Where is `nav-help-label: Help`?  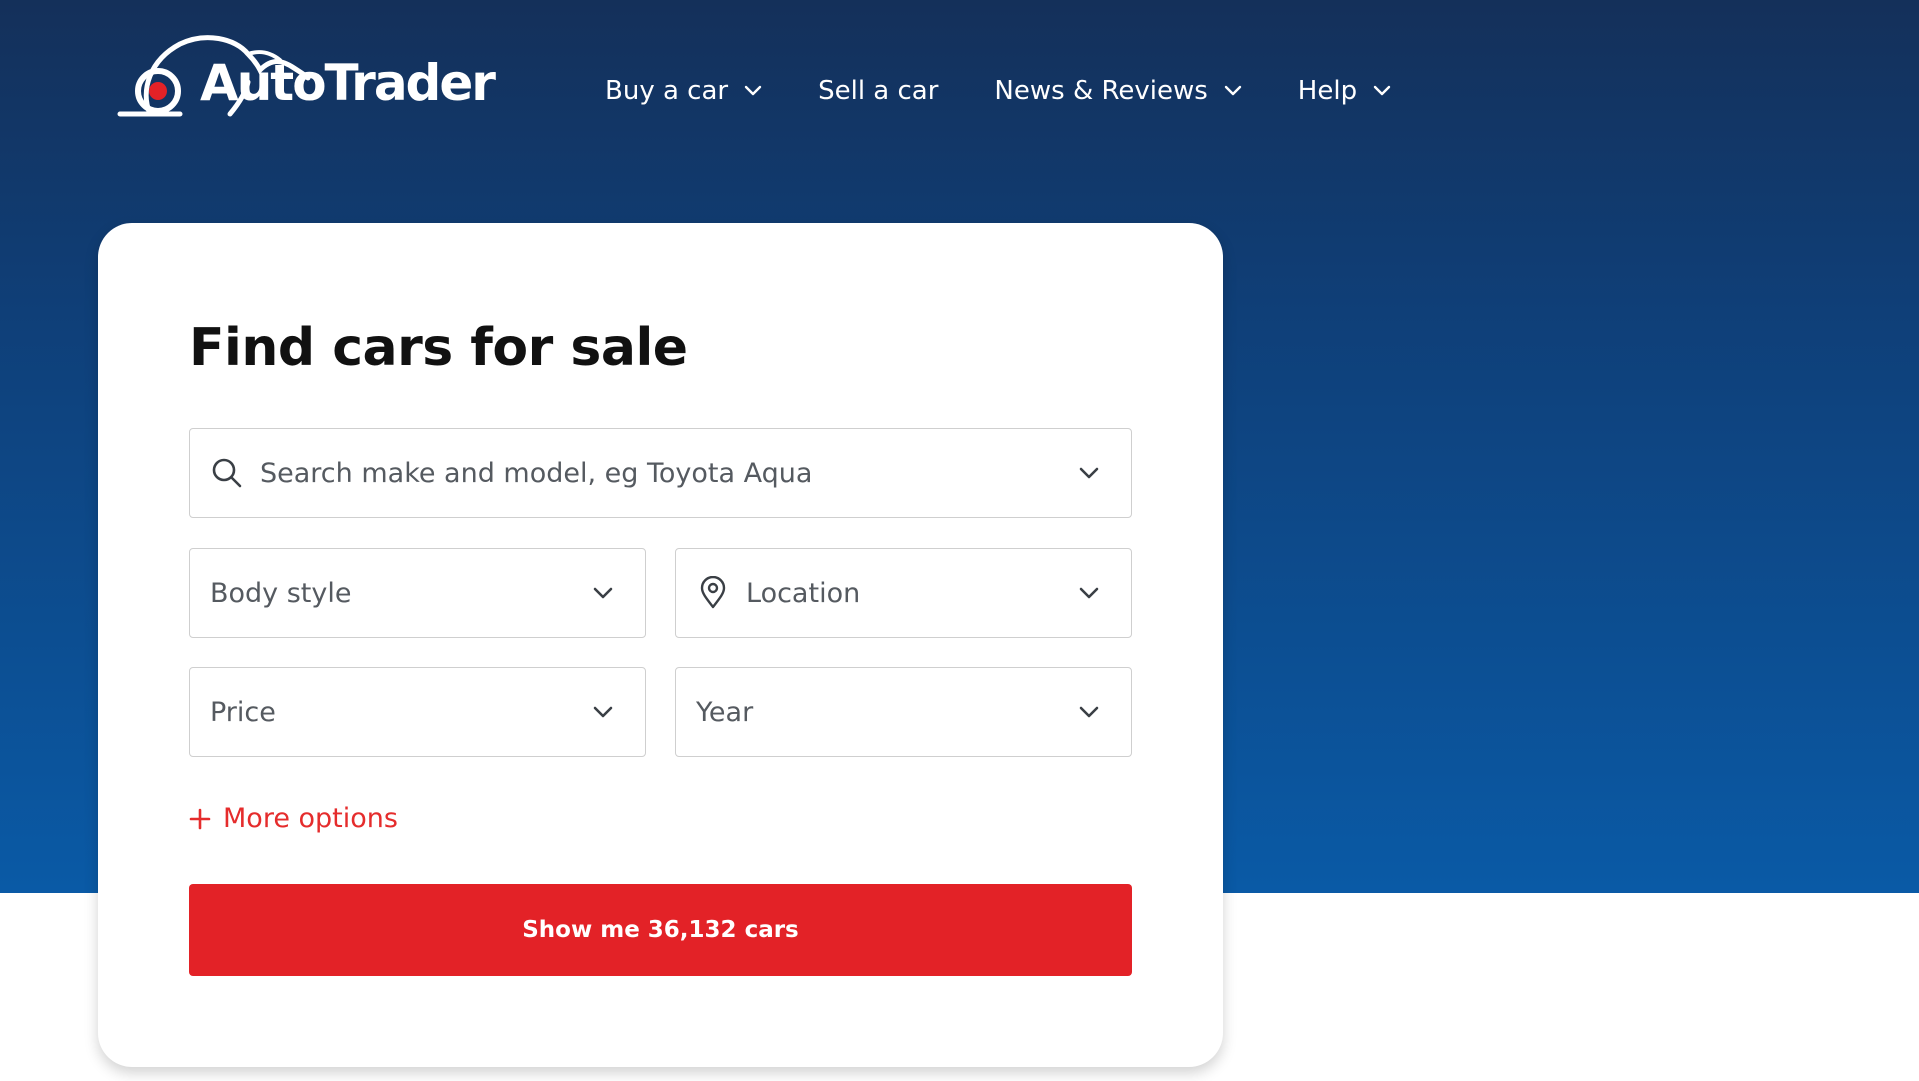 nav-help-label: Help is located at coordinates (1327, 91).